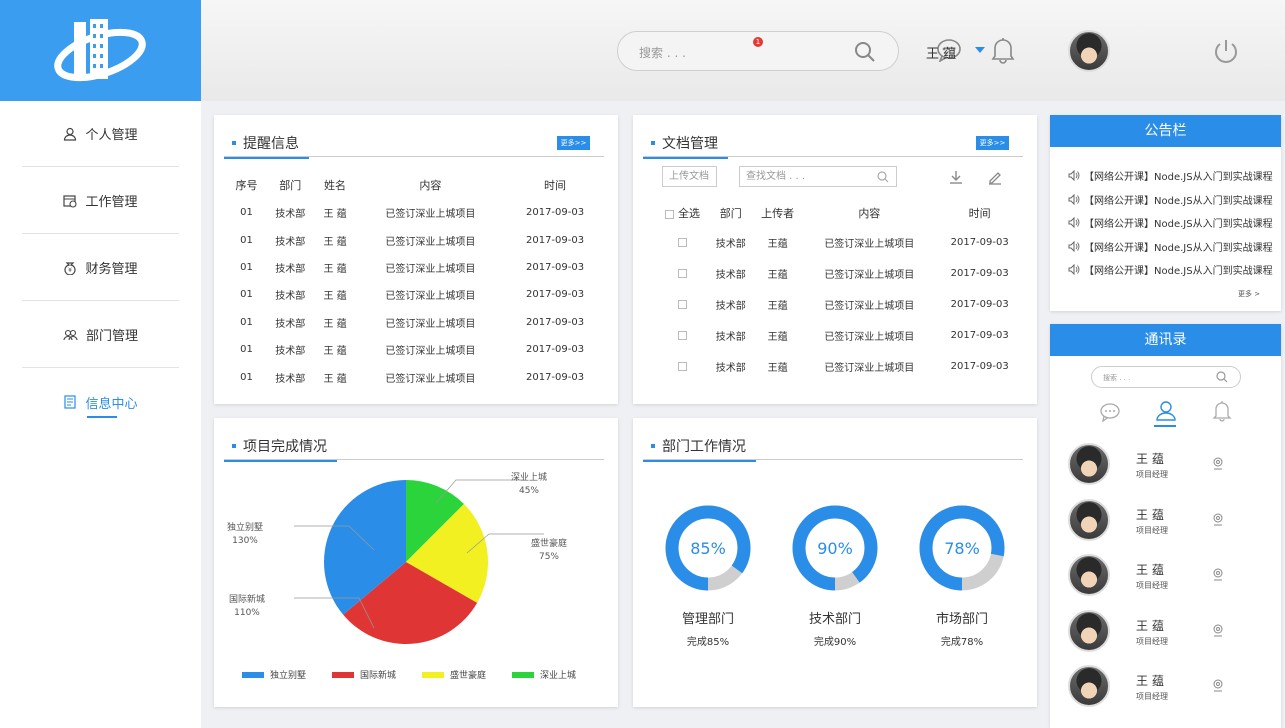  What do you see at coordinates (246, 185) in the screenshot?
I see `column-header: 序号` at bounding box center [246, 185].